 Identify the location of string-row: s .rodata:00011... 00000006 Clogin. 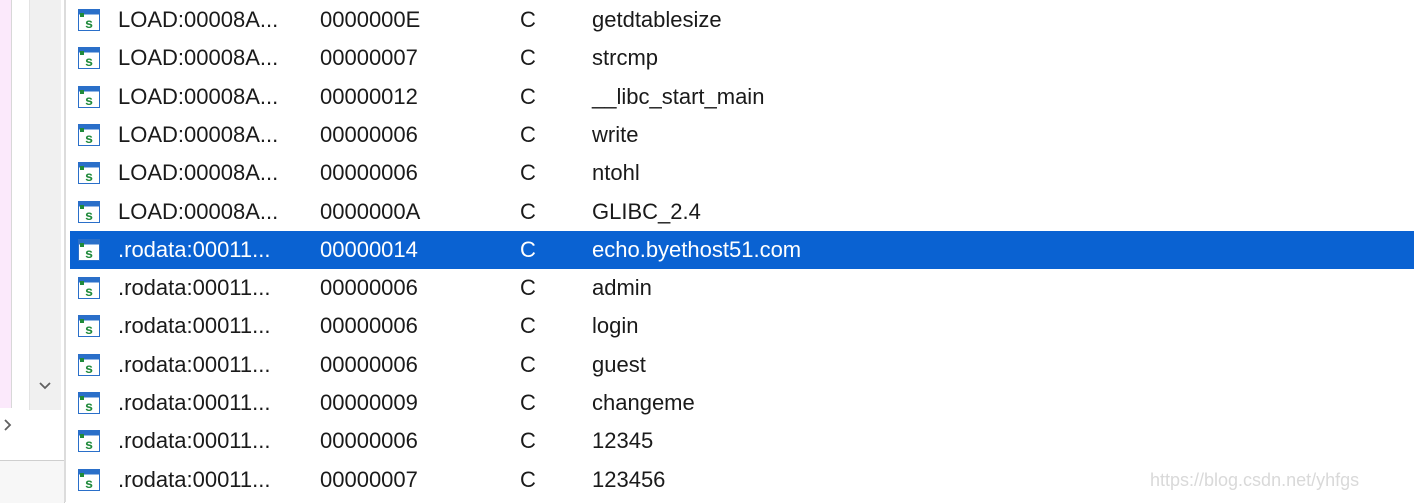
(742, 326).